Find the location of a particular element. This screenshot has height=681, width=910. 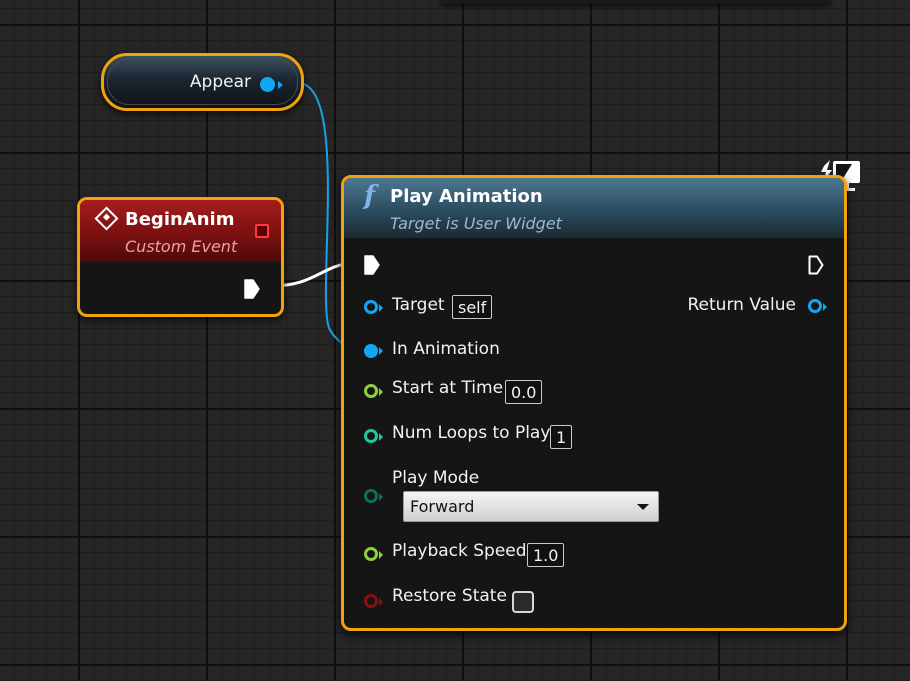

play-mode-selected: Forward is located at coordinates (442, 506).